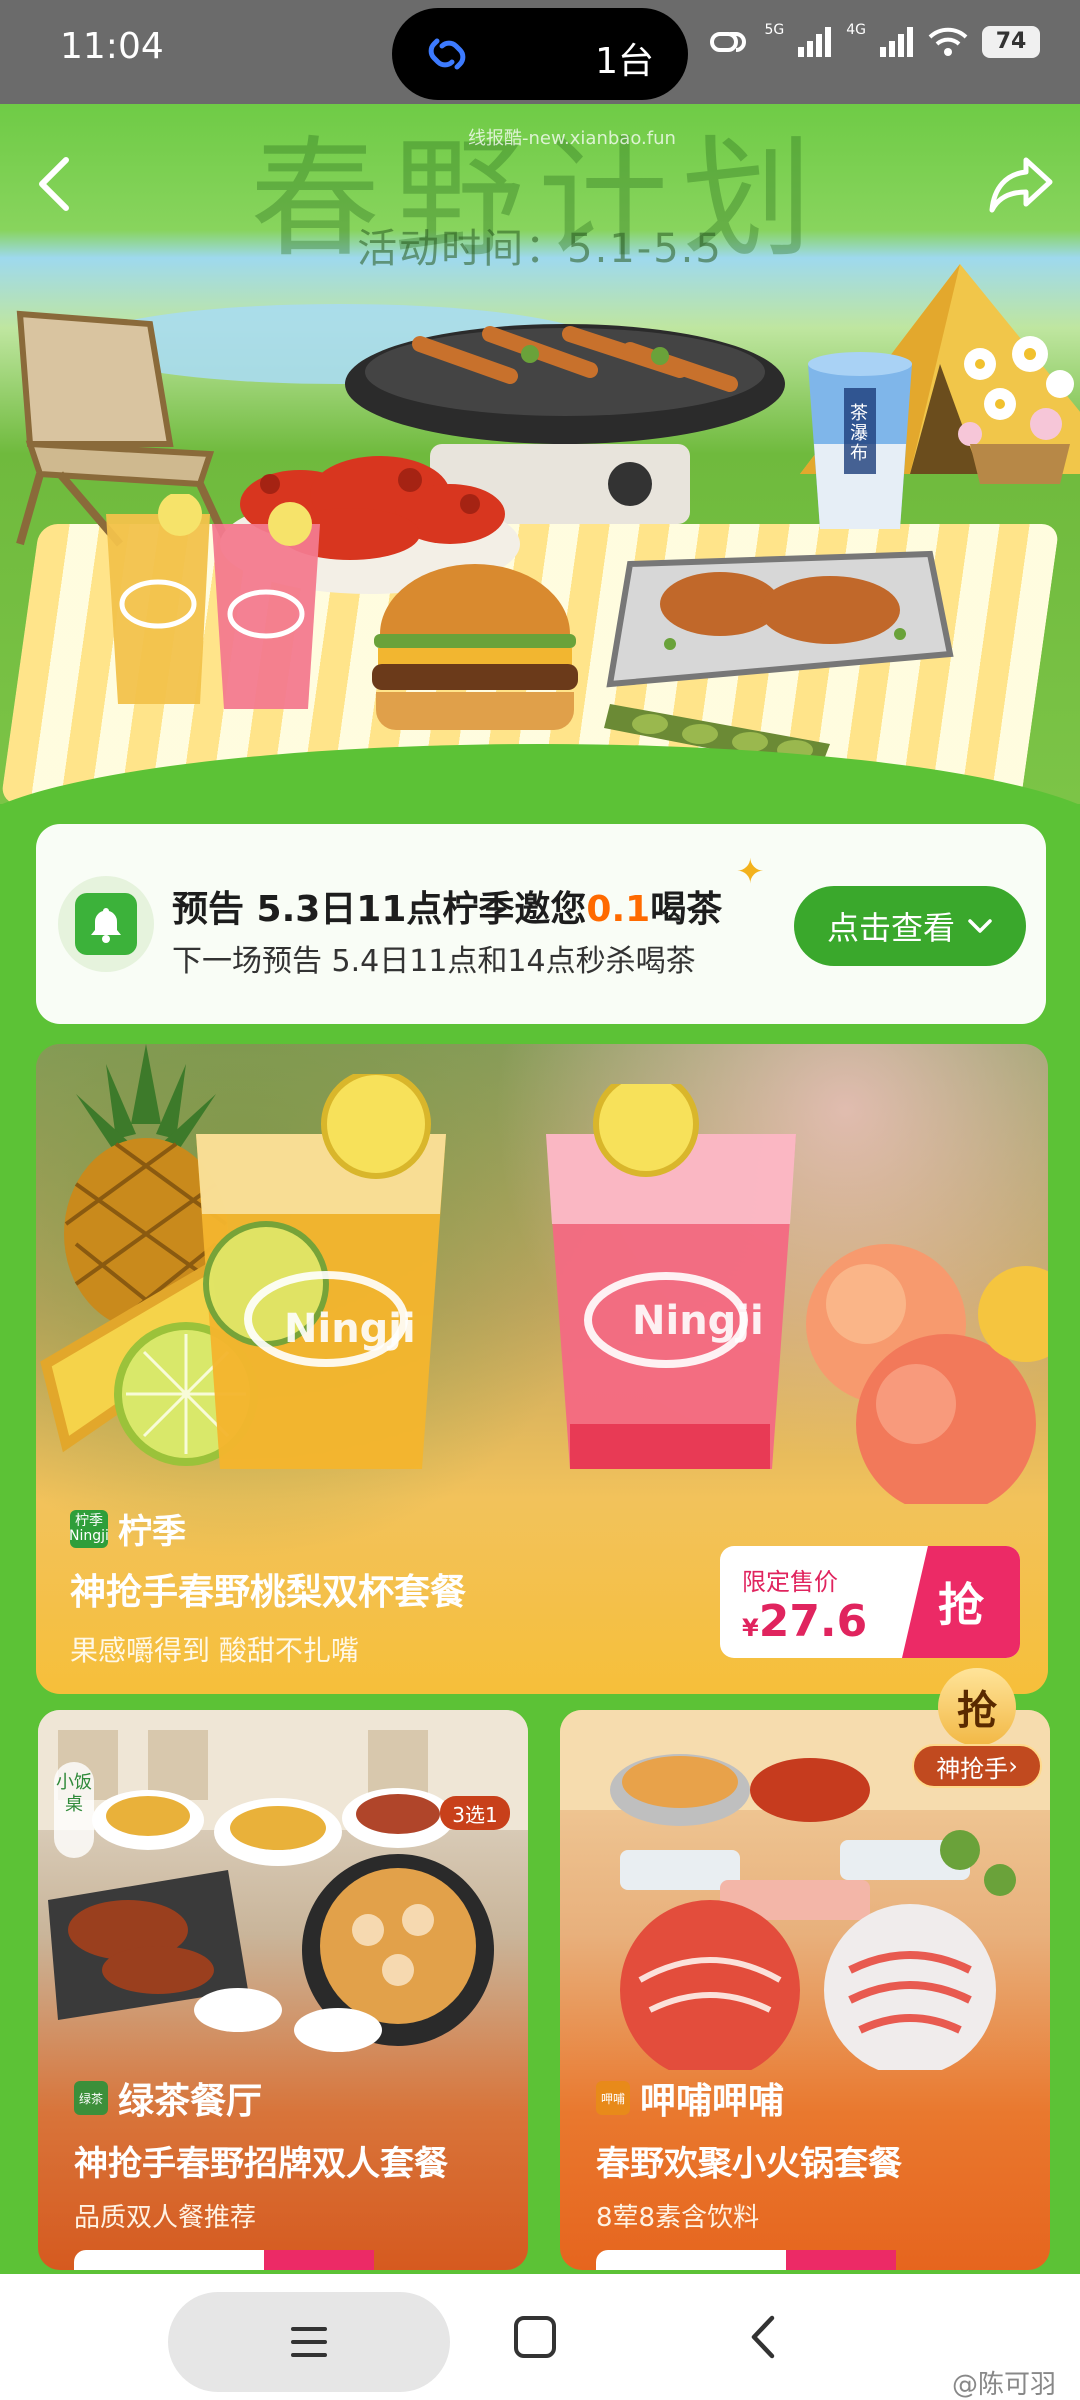 This screenshot has width=1080, height=2400. What do you see at coordinates (859, 433) in the screenshot?
I see `tea-cup-label: 茶瀑布` at bounding box center [859, 433].